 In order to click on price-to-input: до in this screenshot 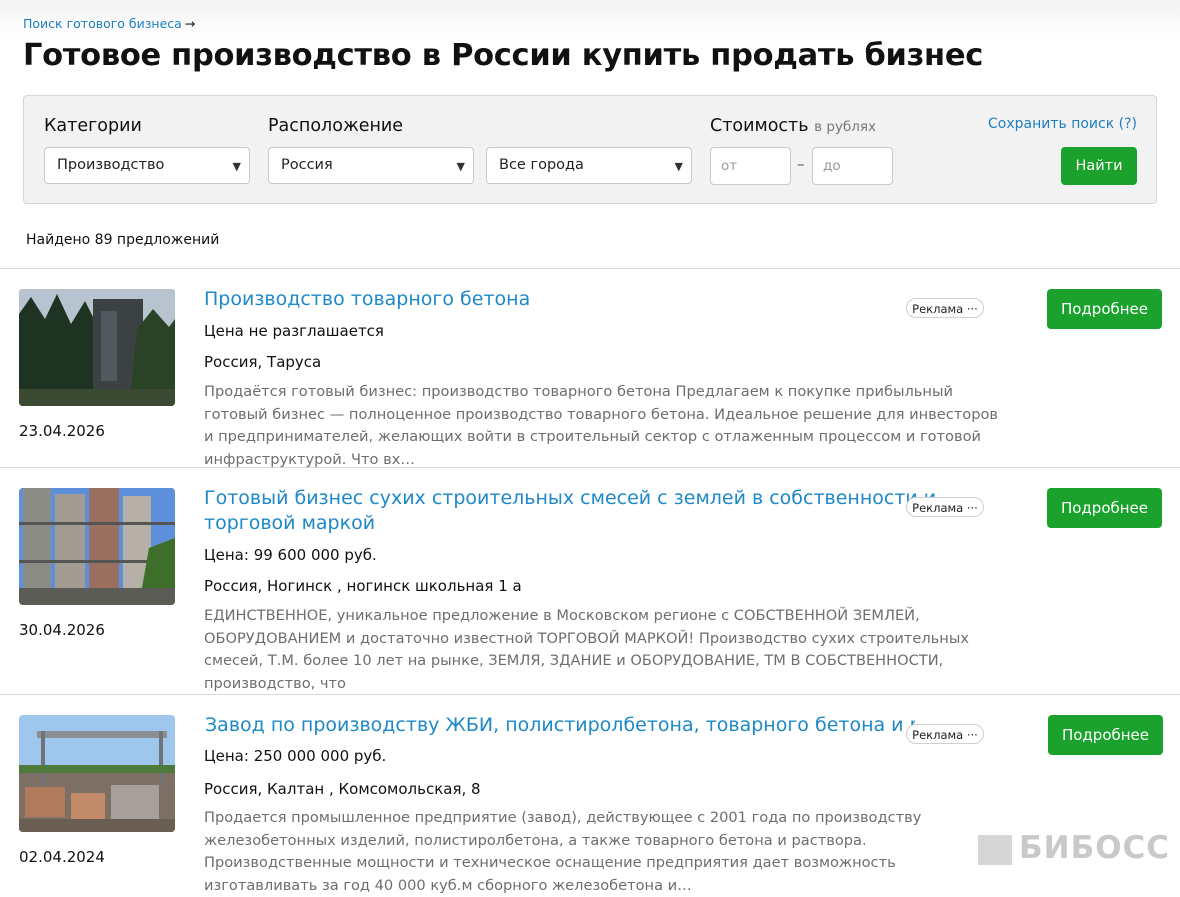, I will do `click(852, 166)`.